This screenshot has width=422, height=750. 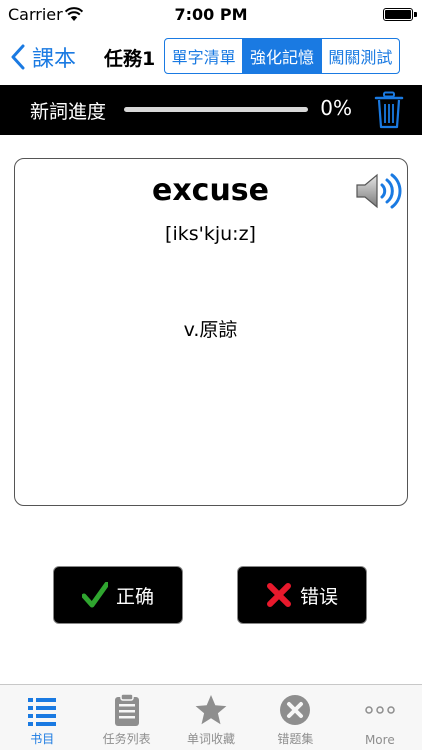 What do you see at coordinates (130, 59) in the screenshot?
I see `page-title: 任務1` at bounding box center [130, 59].